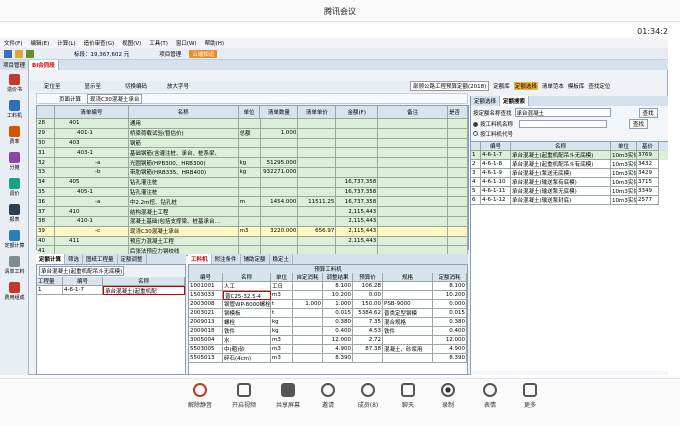 The image size is (680, 426). What do you see at coordinates (14, 265) in the screenshot?
I see `sidebar-item-list-material: 清单工料` at bounding box center [14, 265].